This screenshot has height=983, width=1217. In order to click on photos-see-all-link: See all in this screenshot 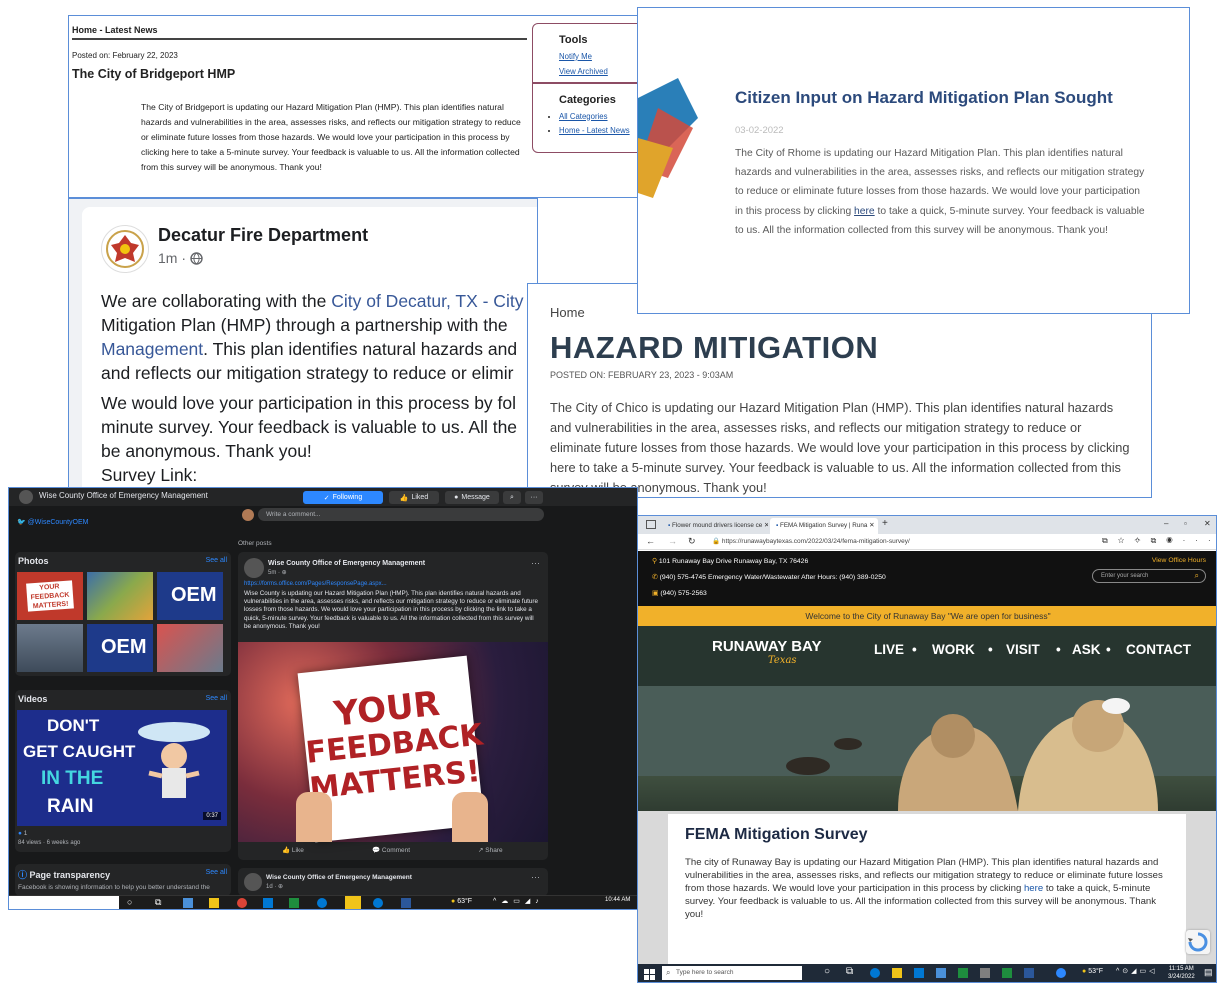, I will do `click(216, 560)`.